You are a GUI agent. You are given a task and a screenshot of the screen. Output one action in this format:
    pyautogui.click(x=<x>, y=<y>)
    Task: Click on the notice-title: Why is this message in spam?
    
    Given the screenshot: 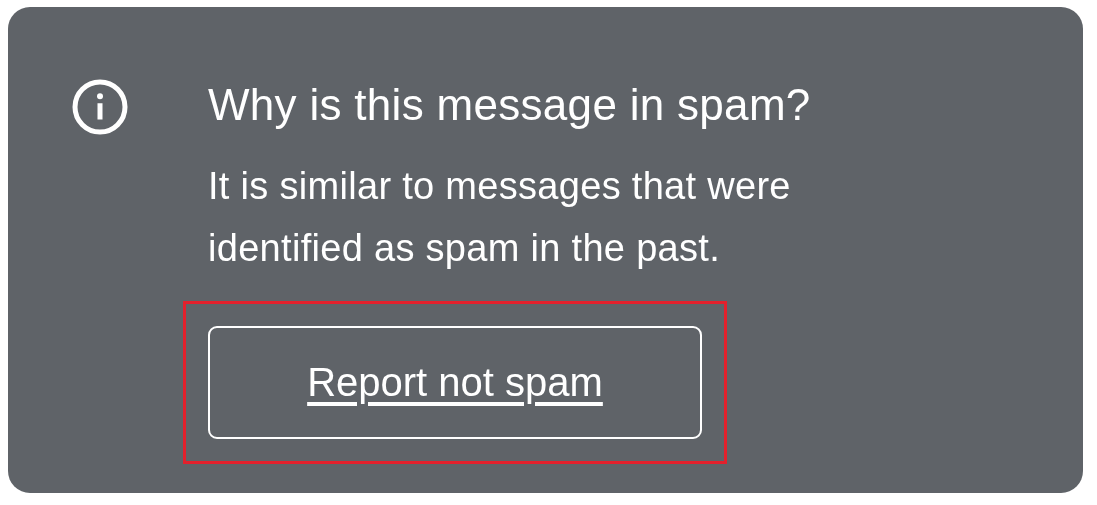 What is the action you would take?
    pyautogui.click(x=510, y=105)
    